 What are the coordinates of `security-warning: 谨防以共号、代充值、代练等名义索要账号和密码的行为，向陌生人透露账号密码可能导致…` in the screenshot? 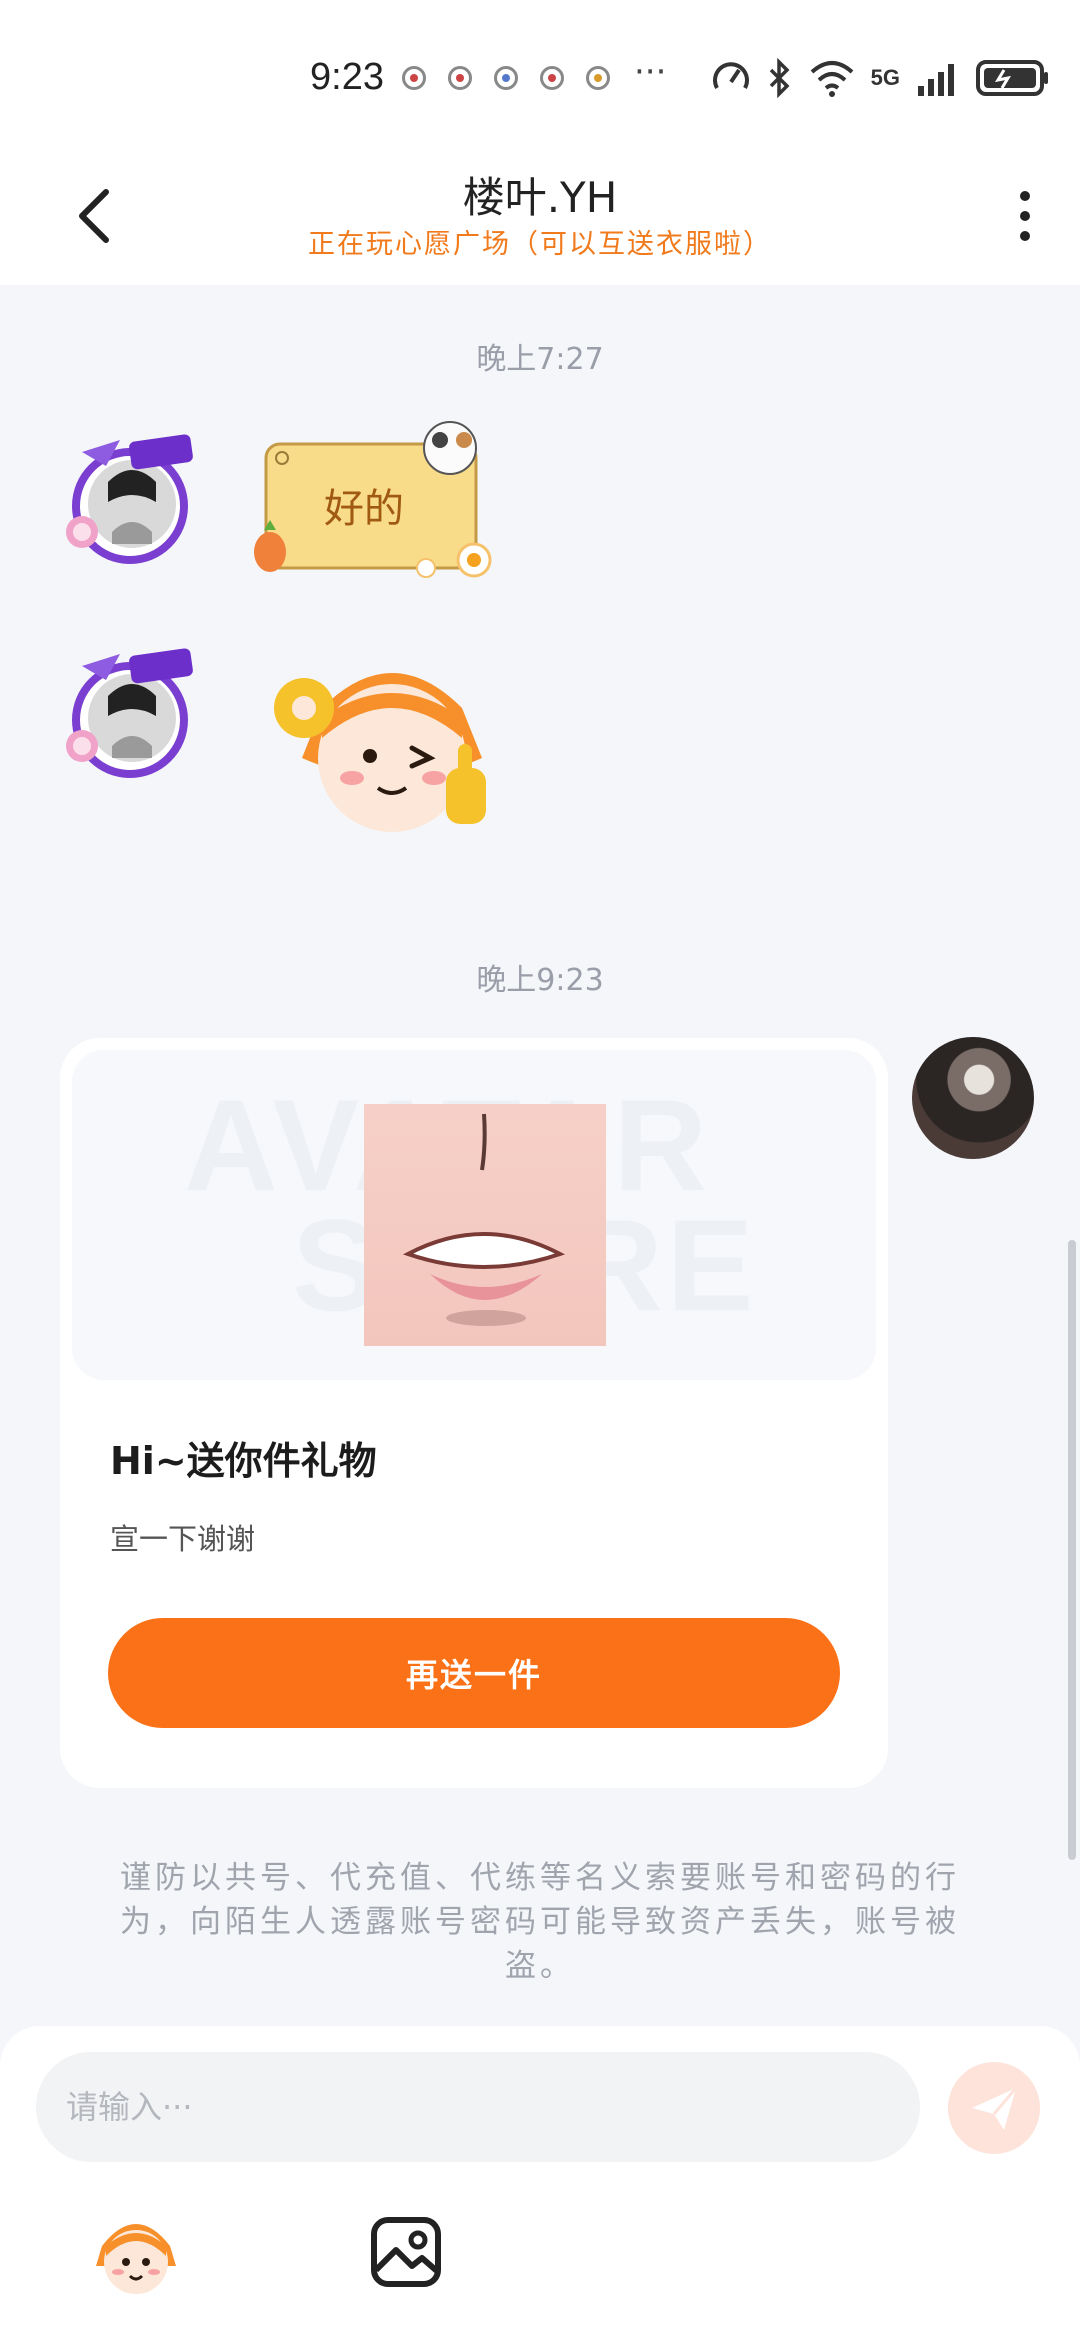 It's located at (540, 1922).